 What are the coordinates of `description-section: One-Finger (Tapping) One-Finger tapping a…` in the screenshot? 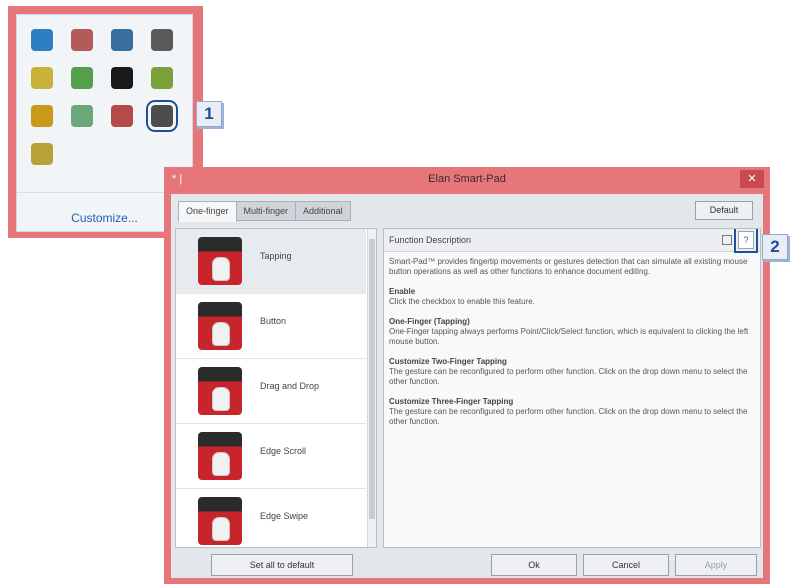 It's located at (569, 332).